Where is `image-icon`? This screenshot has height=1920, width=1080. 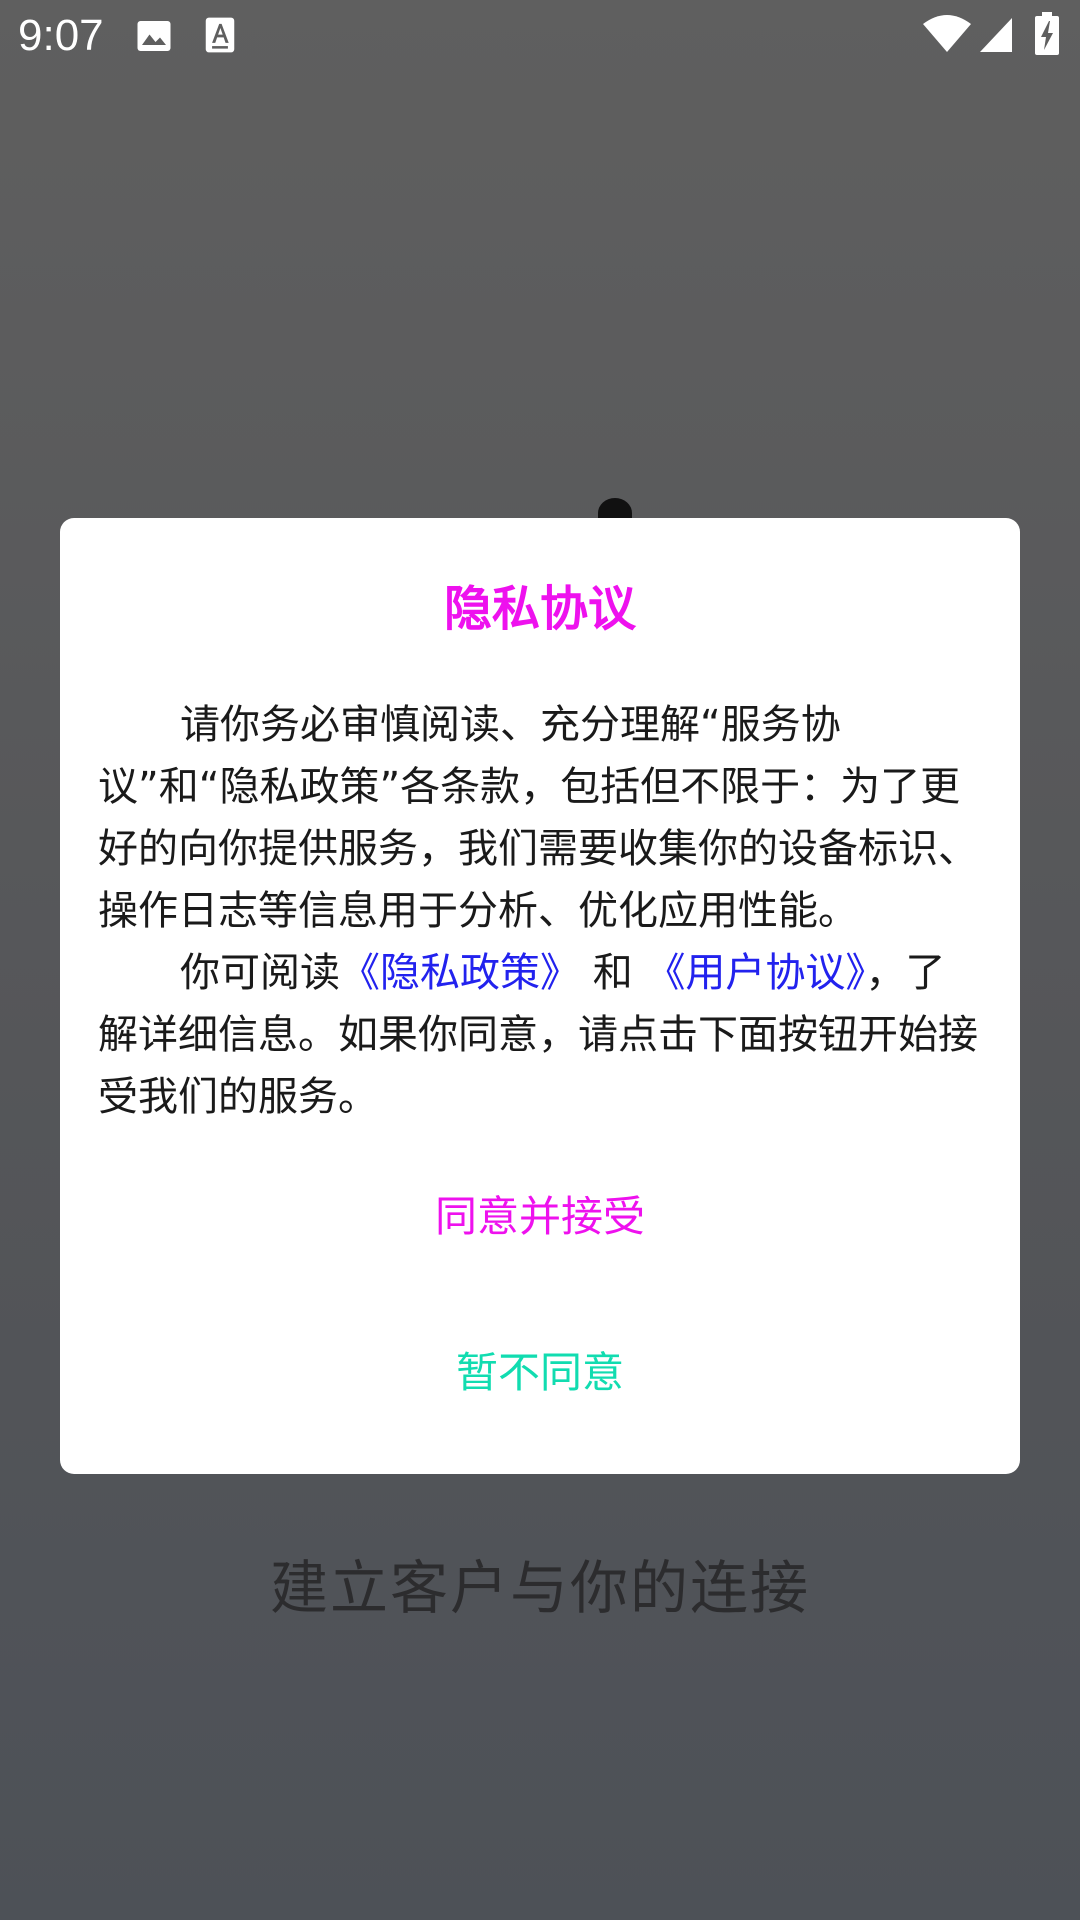 image-icon is located at coordinates (154, 36).